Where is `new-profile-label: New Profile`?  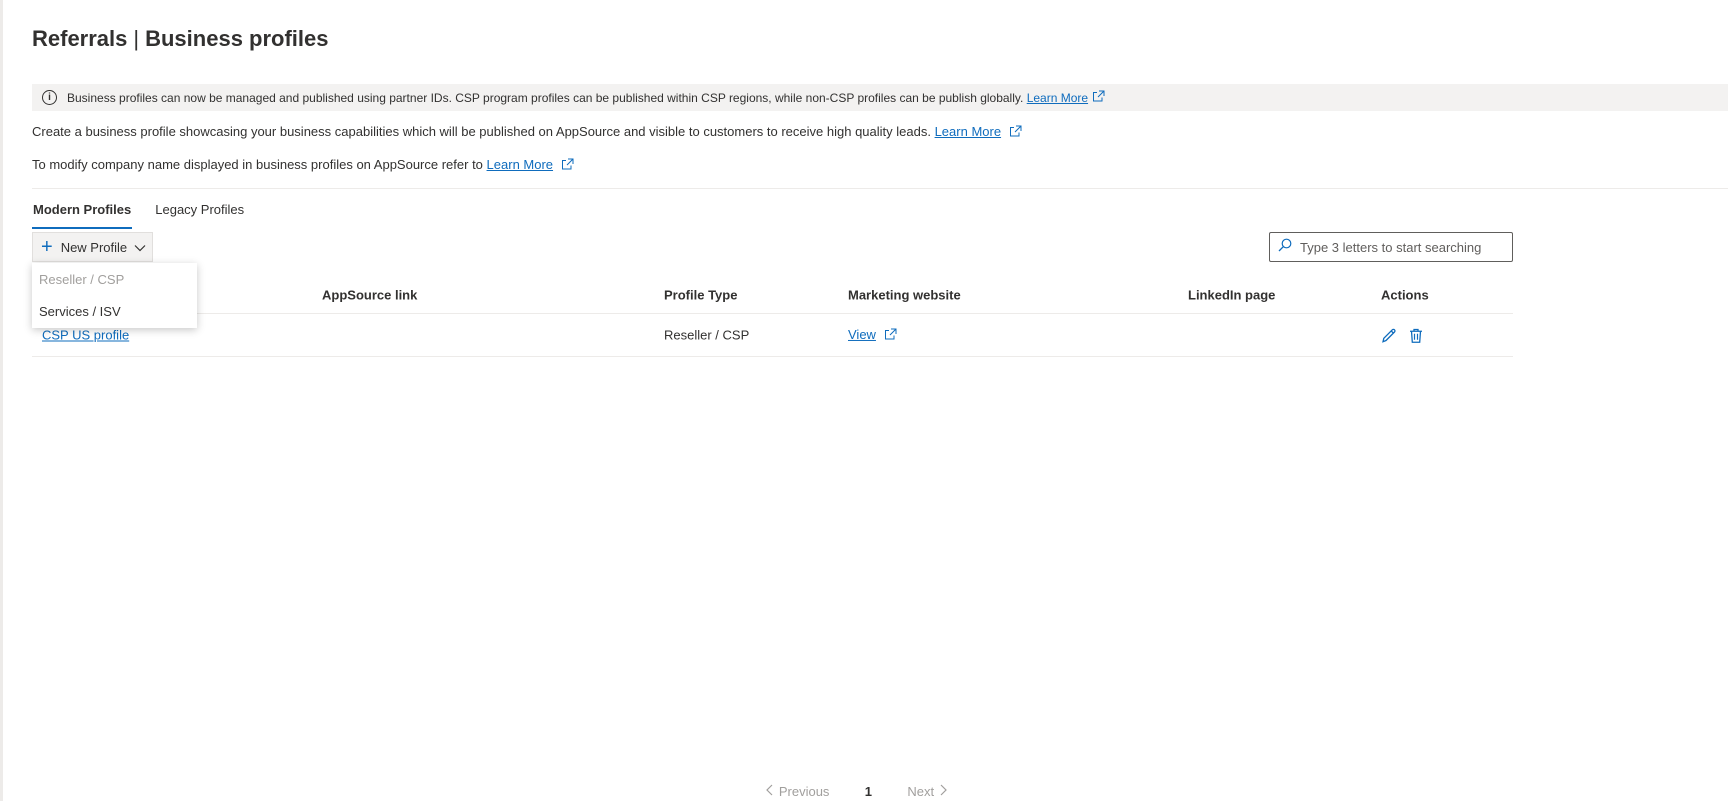
new-profile-label: New Profile is located at coordinates (94, 247).